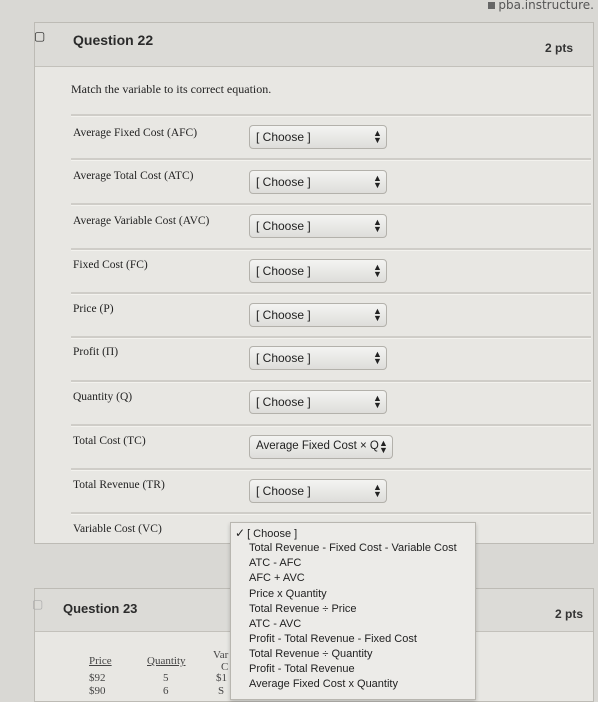 This screenshot has height=702, width=598. What do you see at coordinates (119, 485) in the screenshot?
I see `row-label-tr: Total Revenue (TR)` at bounding box center [119, 485].